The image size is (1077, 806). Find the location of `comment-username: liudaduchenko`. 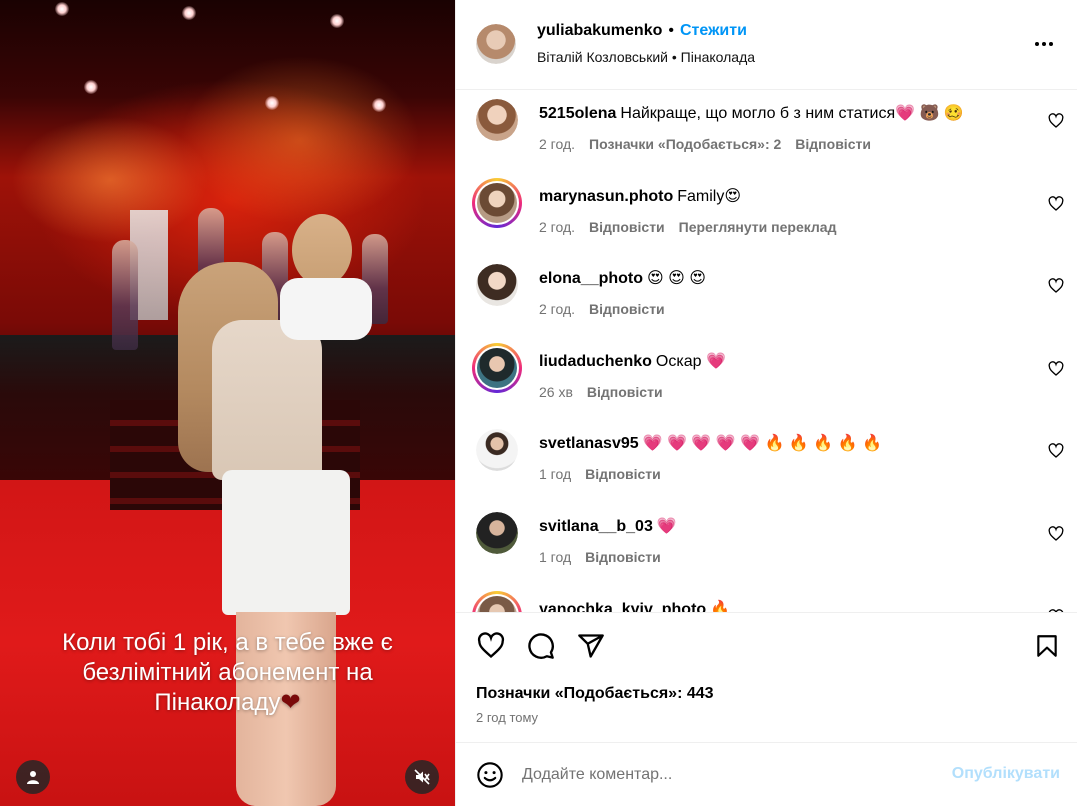

comment-username: liudaduchenko is located at coordinates (595, 361).